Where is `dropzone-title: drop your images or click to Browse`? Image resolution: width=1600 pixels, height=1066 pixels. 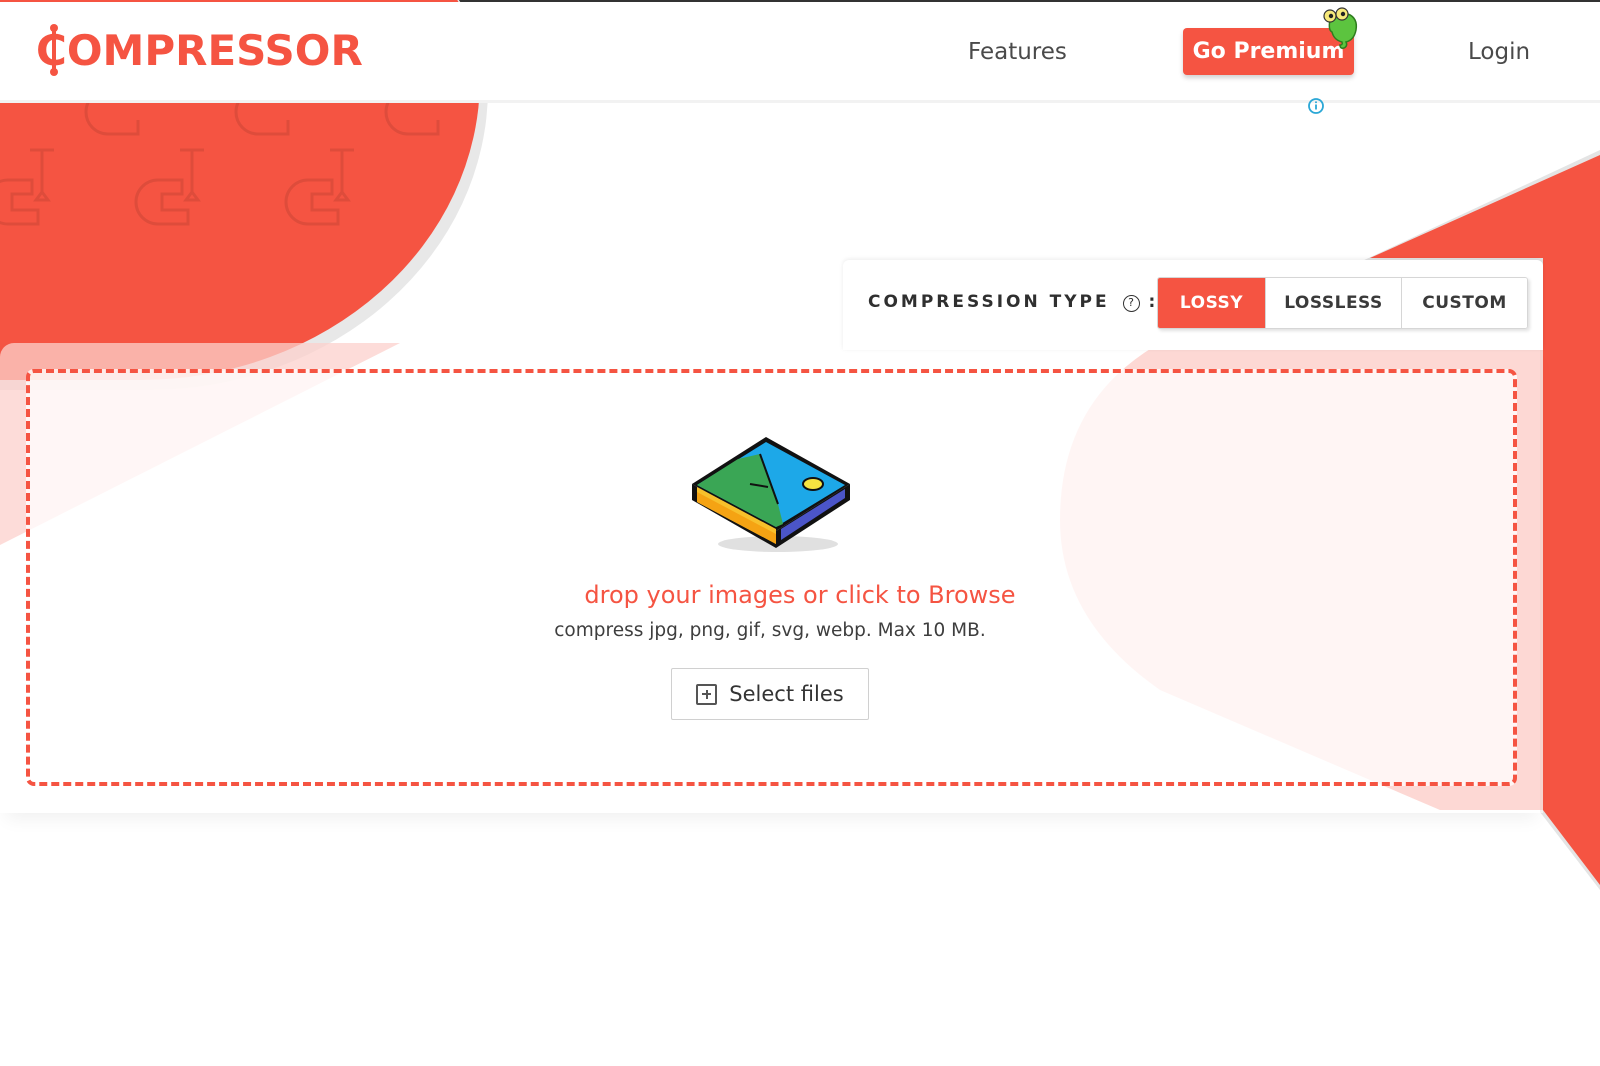 dropzone-title: drop your images or click to Browse is located at coordinates (800, 595).